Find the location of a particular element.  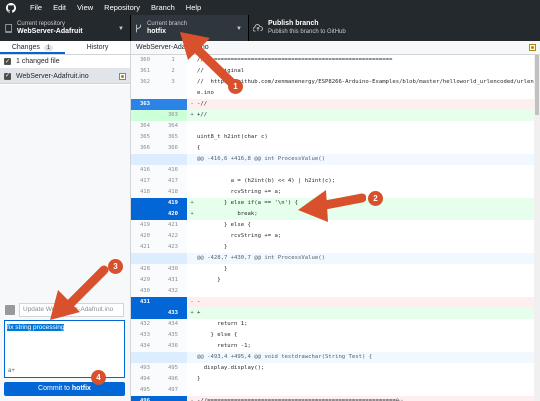

old-line-number: 365 is located at coordinates (145, 137).